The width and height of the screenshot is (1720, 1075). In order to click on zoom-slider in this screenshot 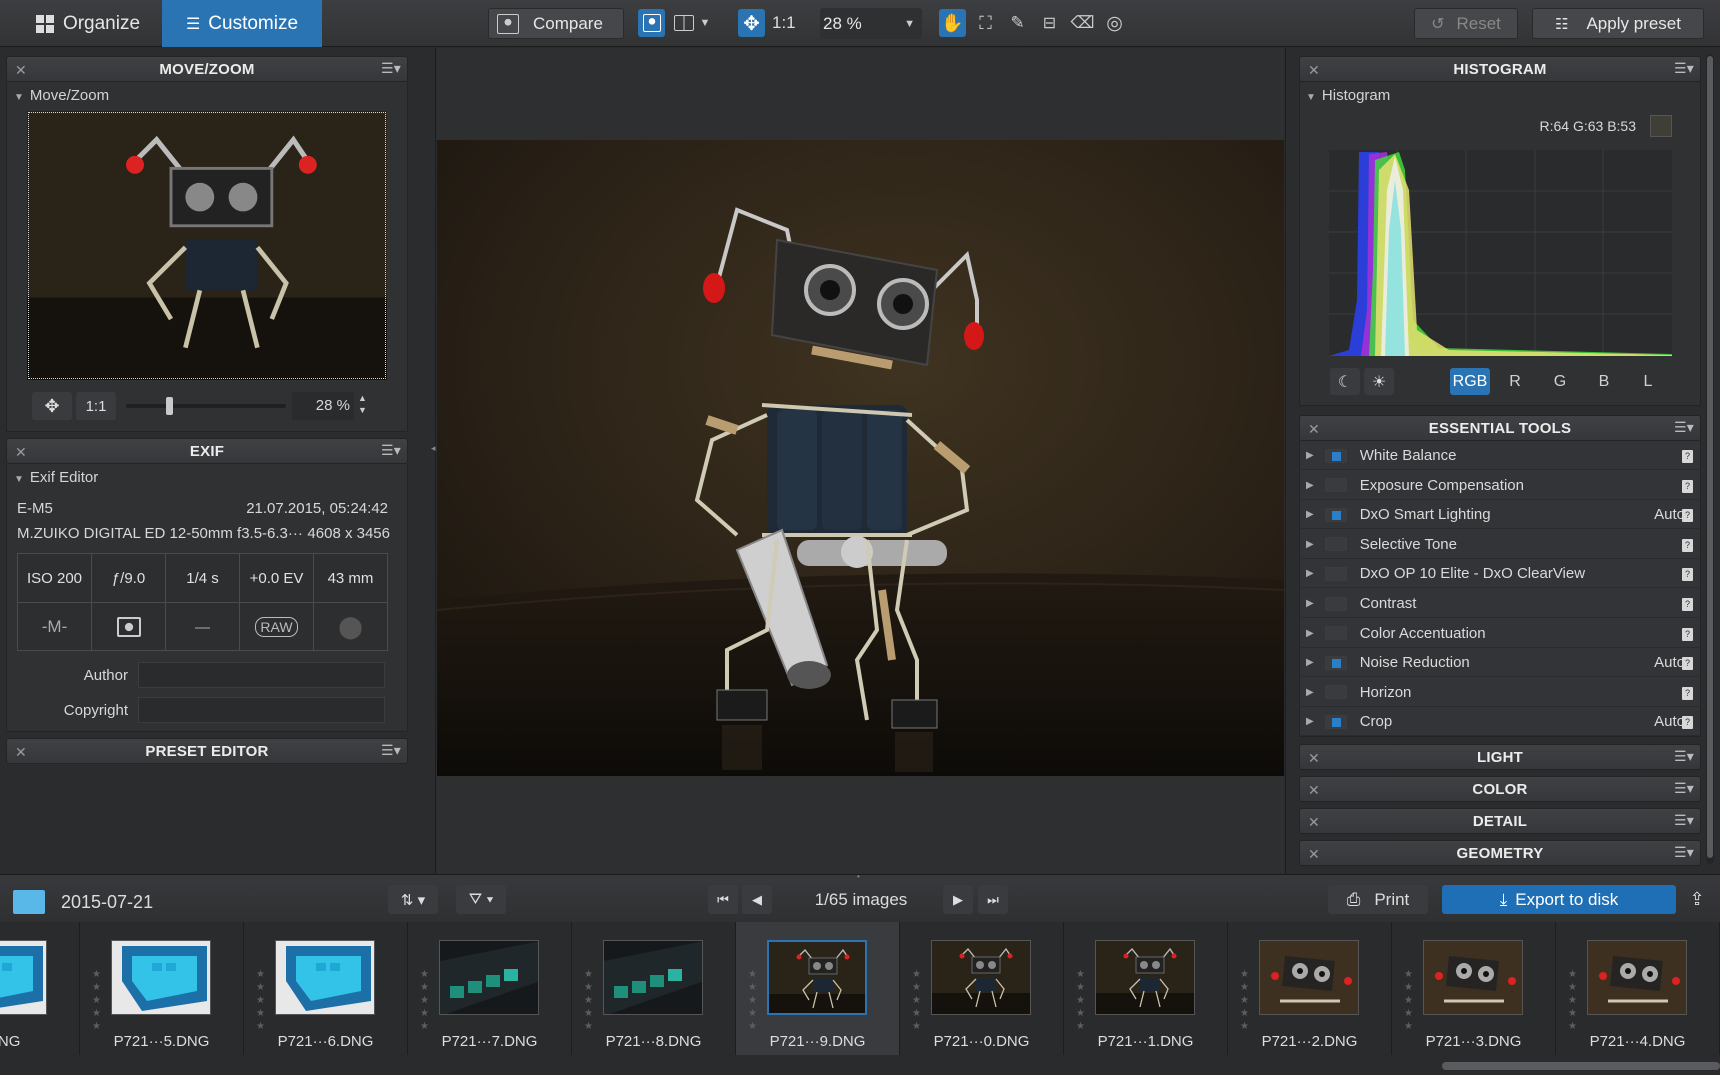, I will do `click(206, 406)`.